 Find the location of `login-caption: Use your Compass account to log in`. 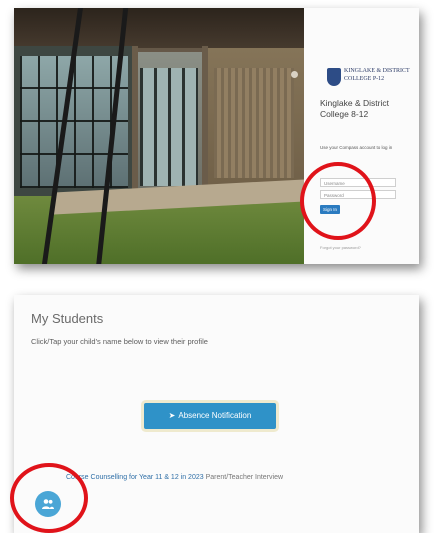

login-caption: Use your Compass account to log in is located at coordinates (356, 147).